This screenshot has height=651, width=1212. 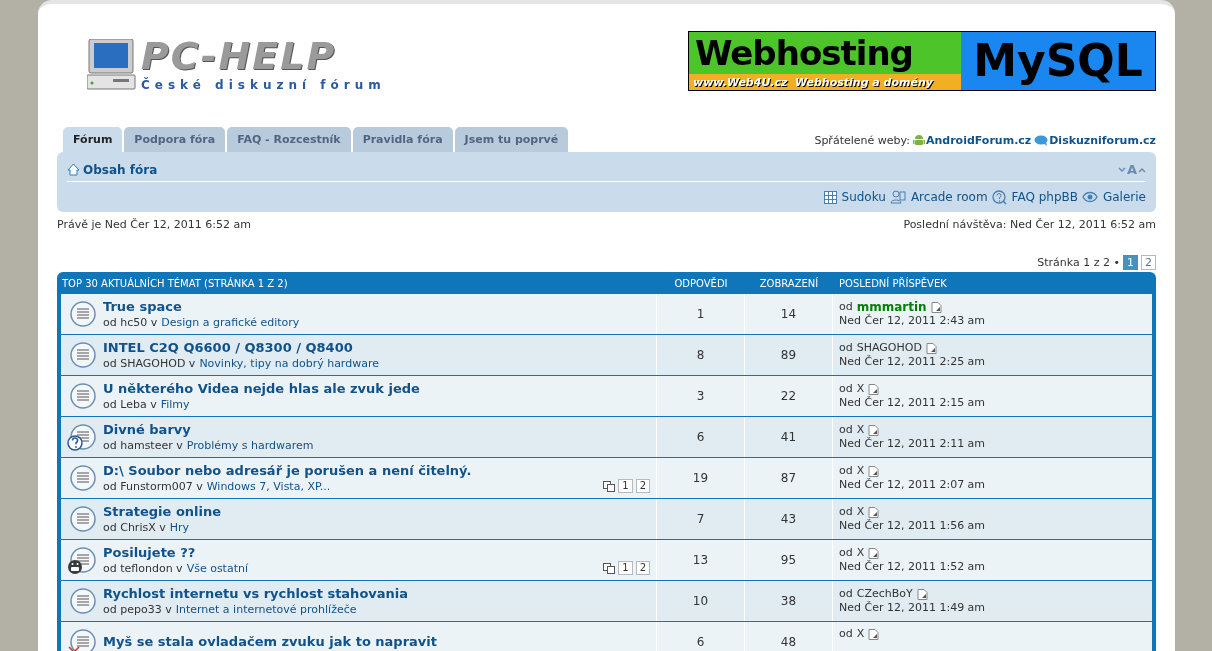 I want to click on last-post-author: SHAGOHOD, so click(x=889, y=348).